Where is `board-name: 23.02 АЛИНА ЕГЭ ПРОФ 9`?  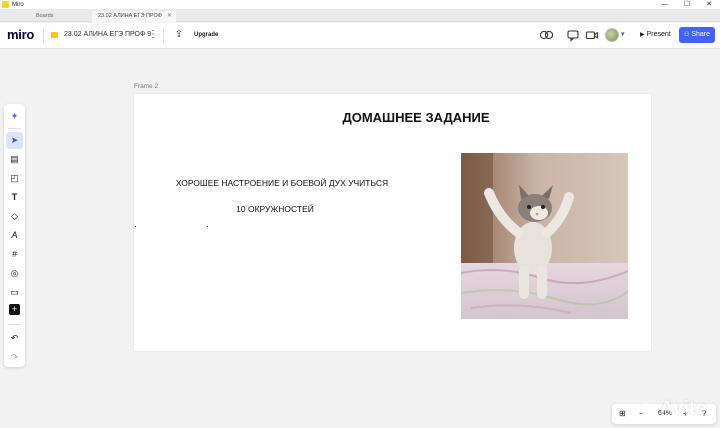 board-name: 23.02 АЛИНА ЕГЭ ПРОФ 9 is located at coordinates (107, 35).